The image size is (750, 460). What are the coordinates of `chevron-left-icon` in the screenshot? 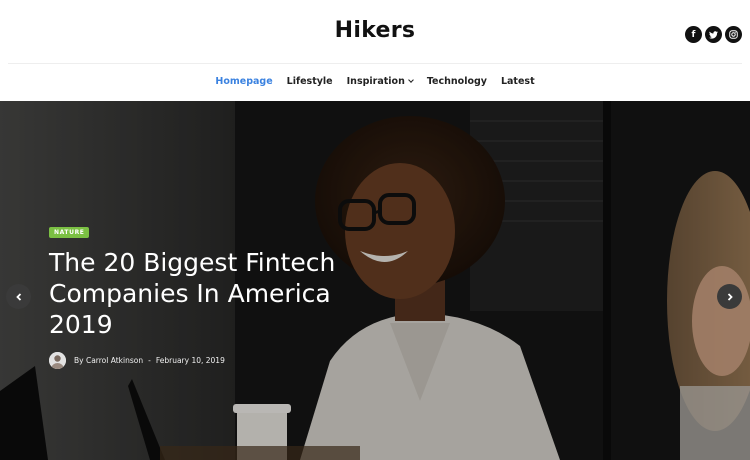 It's located at (18, 296).